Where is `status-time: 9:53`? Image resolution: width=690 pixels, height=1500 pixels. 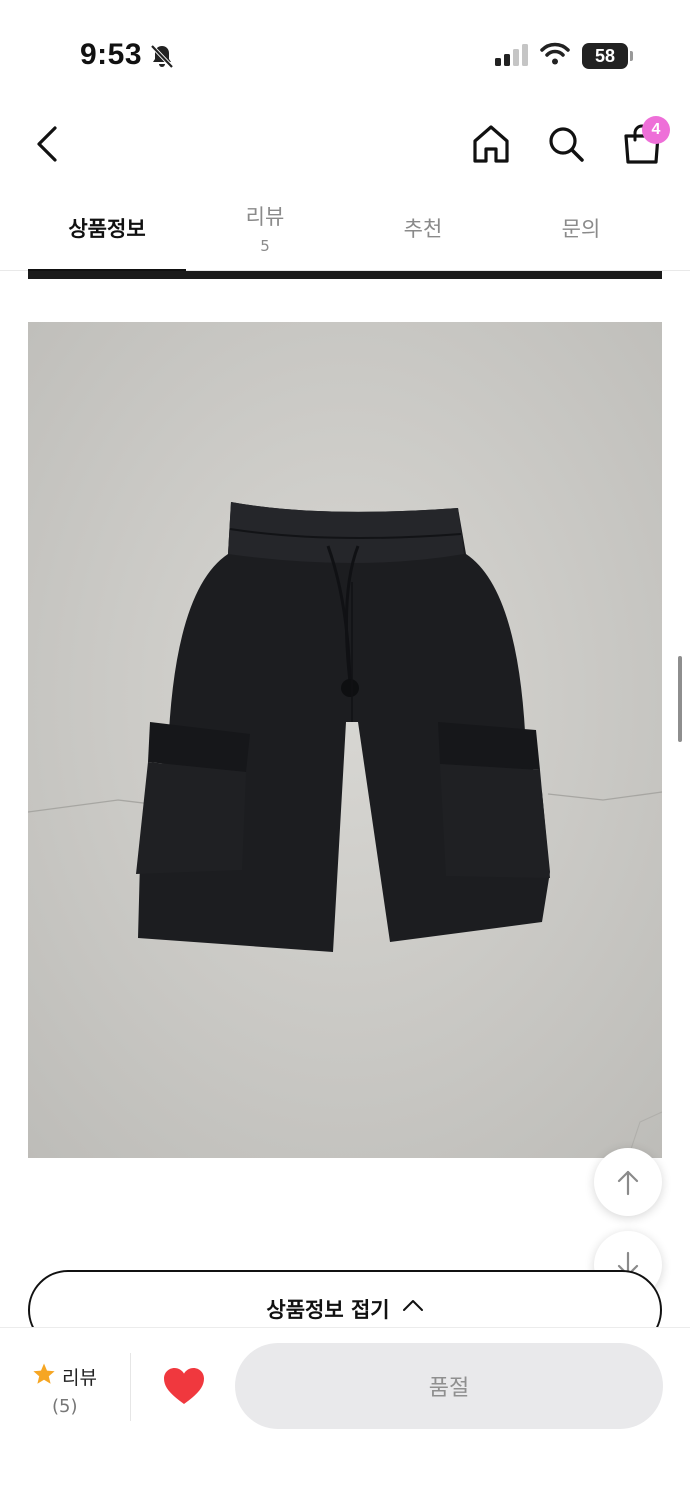 status-time: 9:53 is located at coordinates (111, 54).